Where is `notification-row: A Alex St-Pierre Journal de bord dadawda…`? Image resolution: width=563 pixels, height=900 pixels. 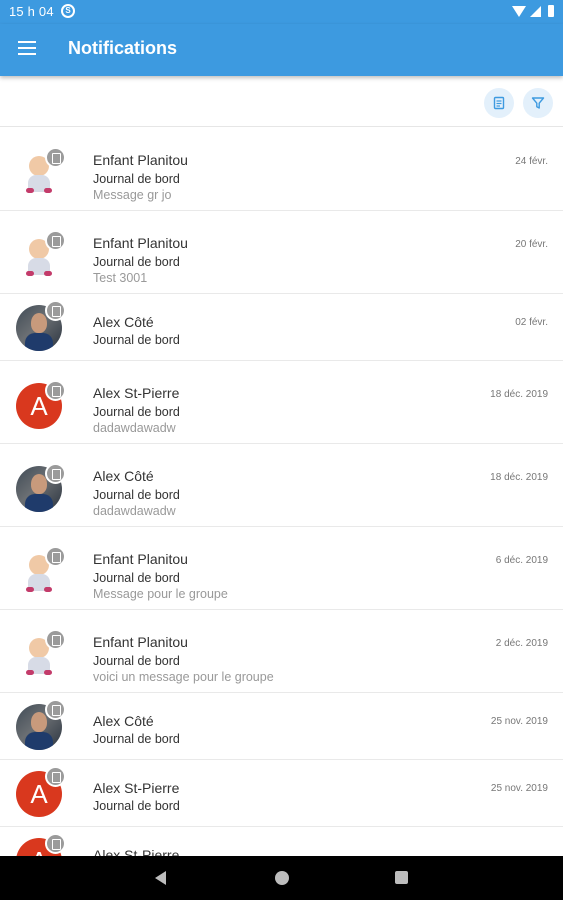
notification-row: A Alex St-Pierre Journal de bord dadawda… is located at coordinates (281, 402).